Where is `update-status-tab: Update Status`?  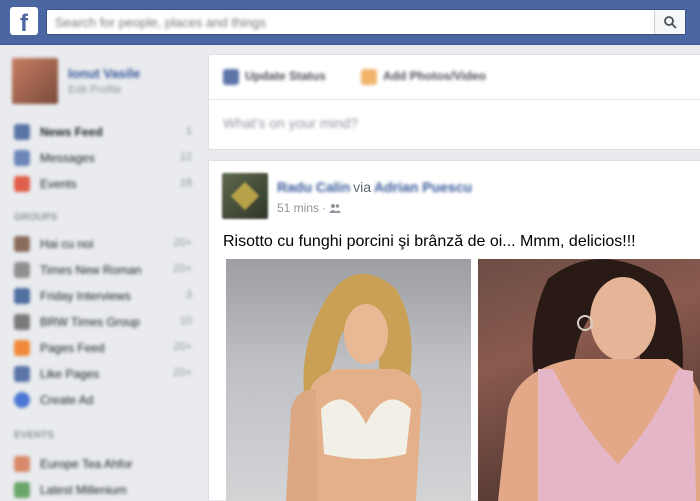
update-status-tab: Update Status is located at coordinates (274, 77).